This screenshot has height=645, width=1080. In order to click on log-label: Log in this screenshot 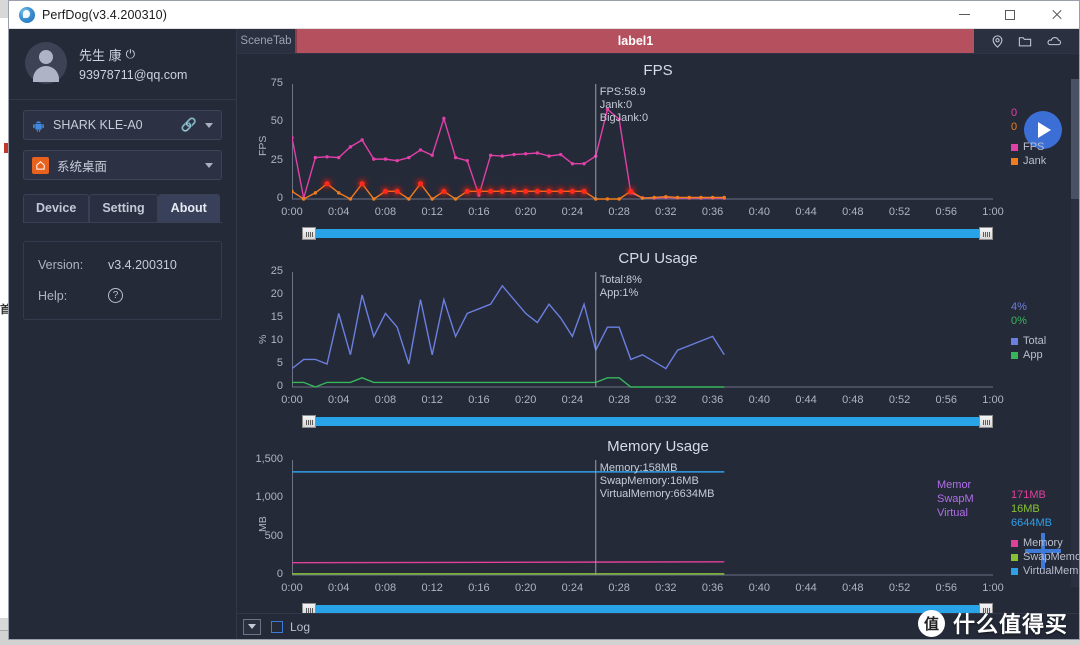, I will do `click(300, 626)`.